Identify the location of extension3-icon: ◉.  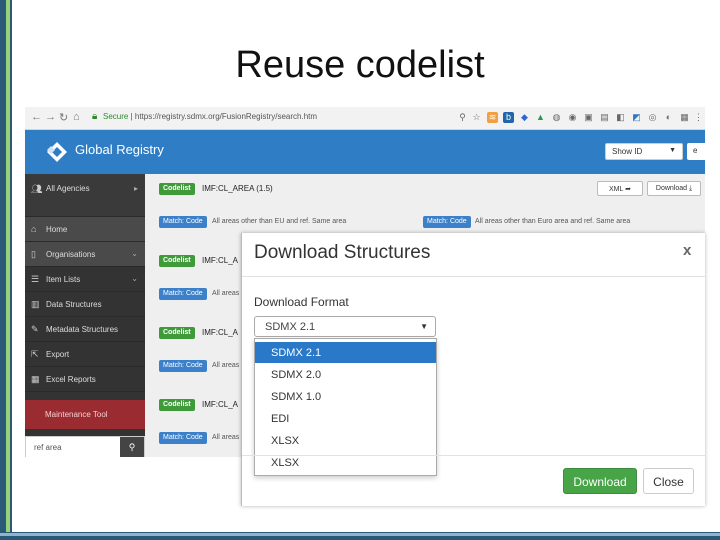
(572, 117).